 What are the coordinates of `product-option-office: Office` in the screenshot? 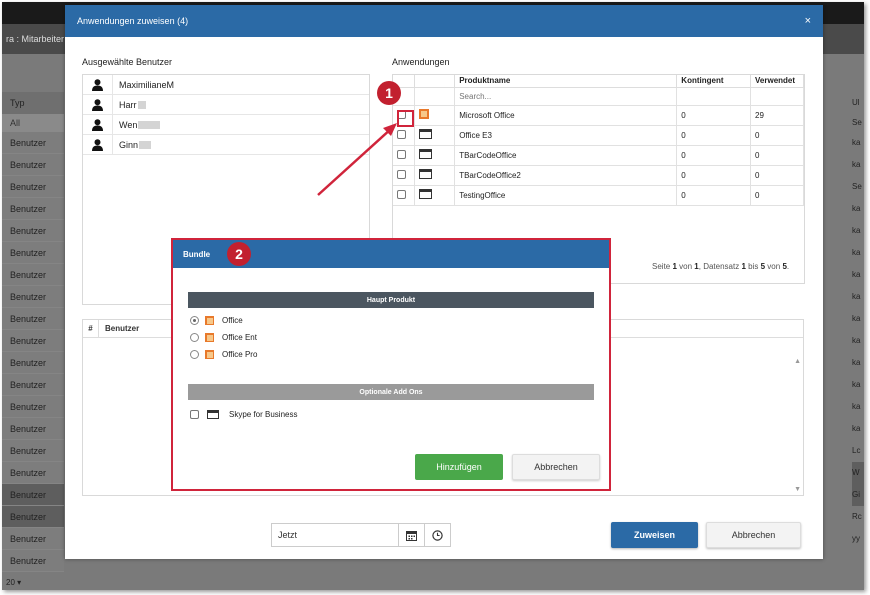 It's located at (216, 320).